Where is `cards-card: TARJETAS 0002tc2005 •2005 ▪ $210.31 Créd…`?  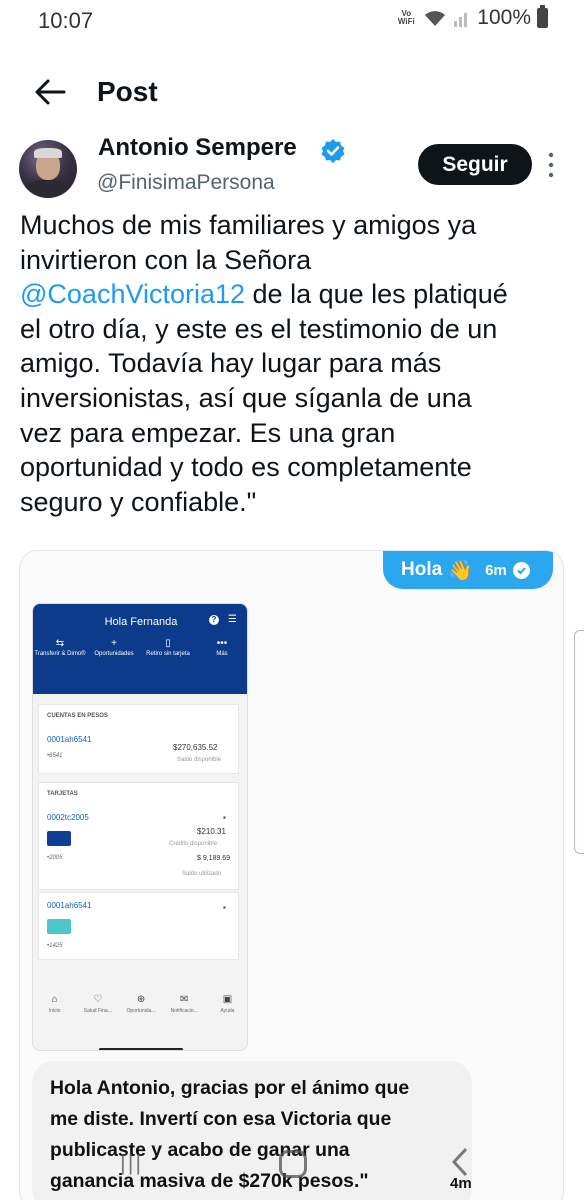 cards-card: TARJETAS 0002tc2005 •2005 ▪ $210.31 Créd… is located at coordinates (138, 836).